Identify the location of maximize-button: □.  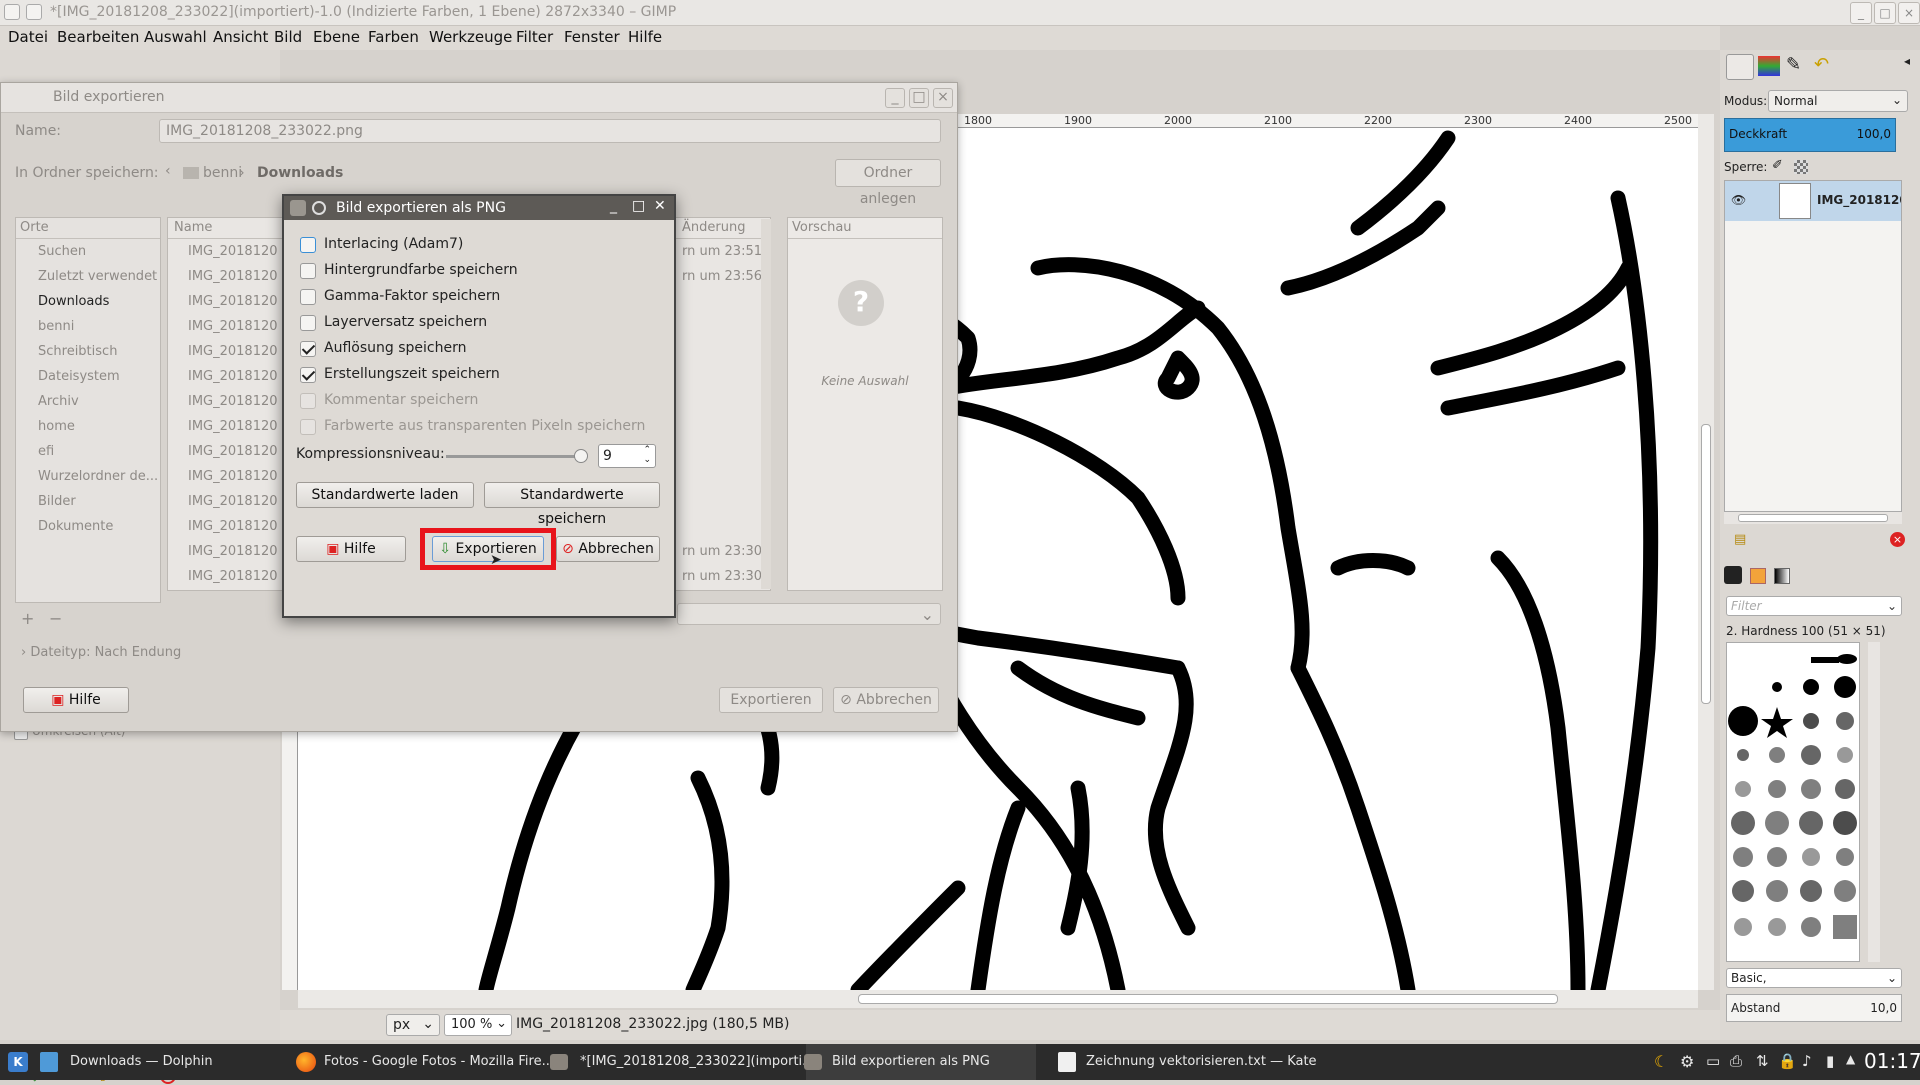
(1885, 13).